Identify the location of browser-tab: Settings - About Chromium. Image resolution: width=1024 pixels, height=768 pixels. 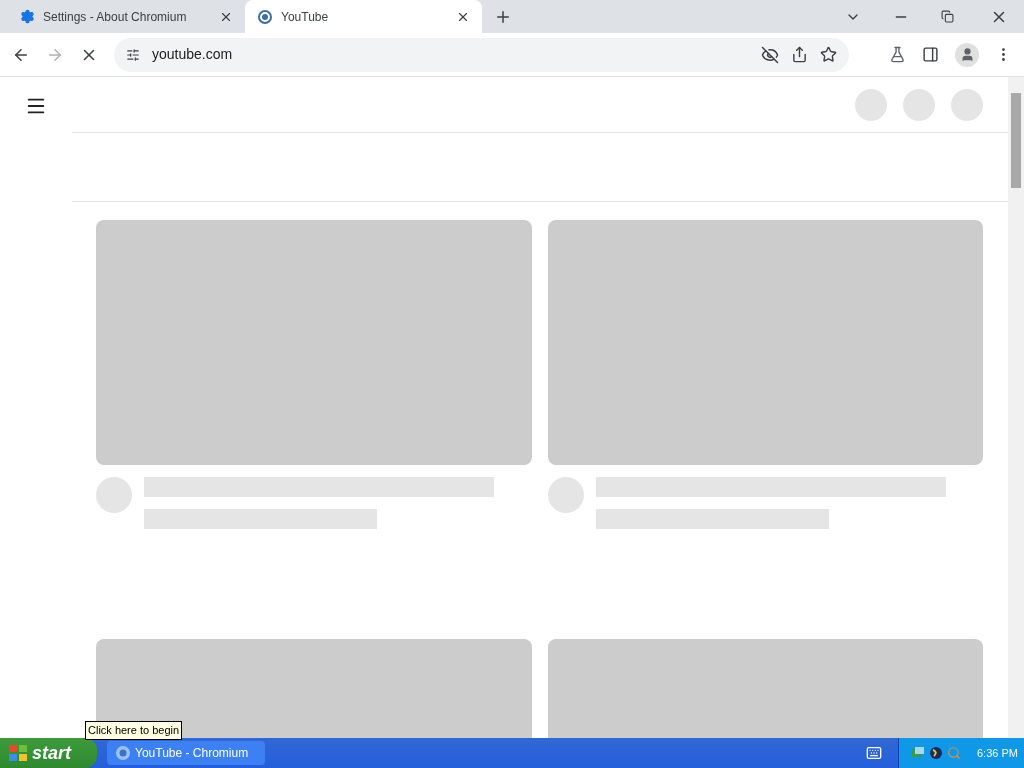
(126, 16).